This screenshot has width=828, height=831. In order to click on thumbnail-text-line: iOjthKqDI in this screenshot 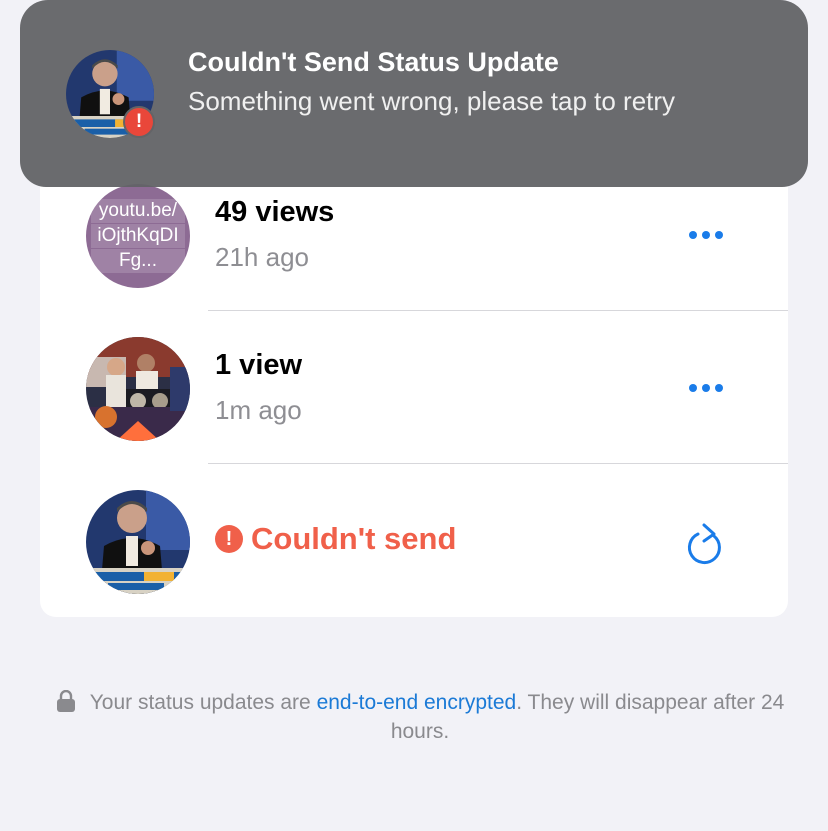, I will do `click(138, 236)`.